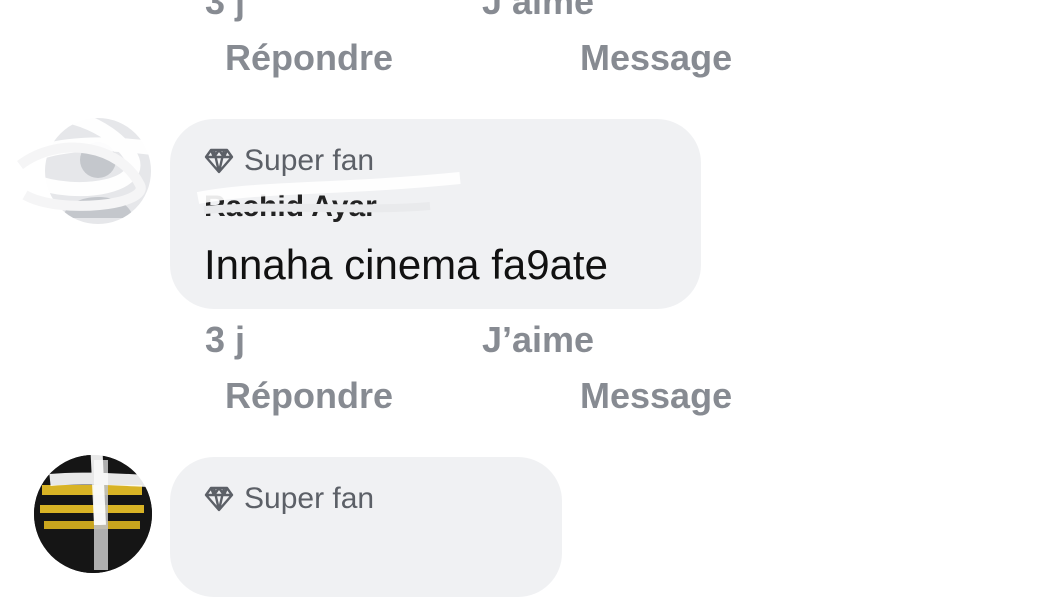 The image size is (1050, 597). I want to click on badge-label: Super fan, so click(309, 498).